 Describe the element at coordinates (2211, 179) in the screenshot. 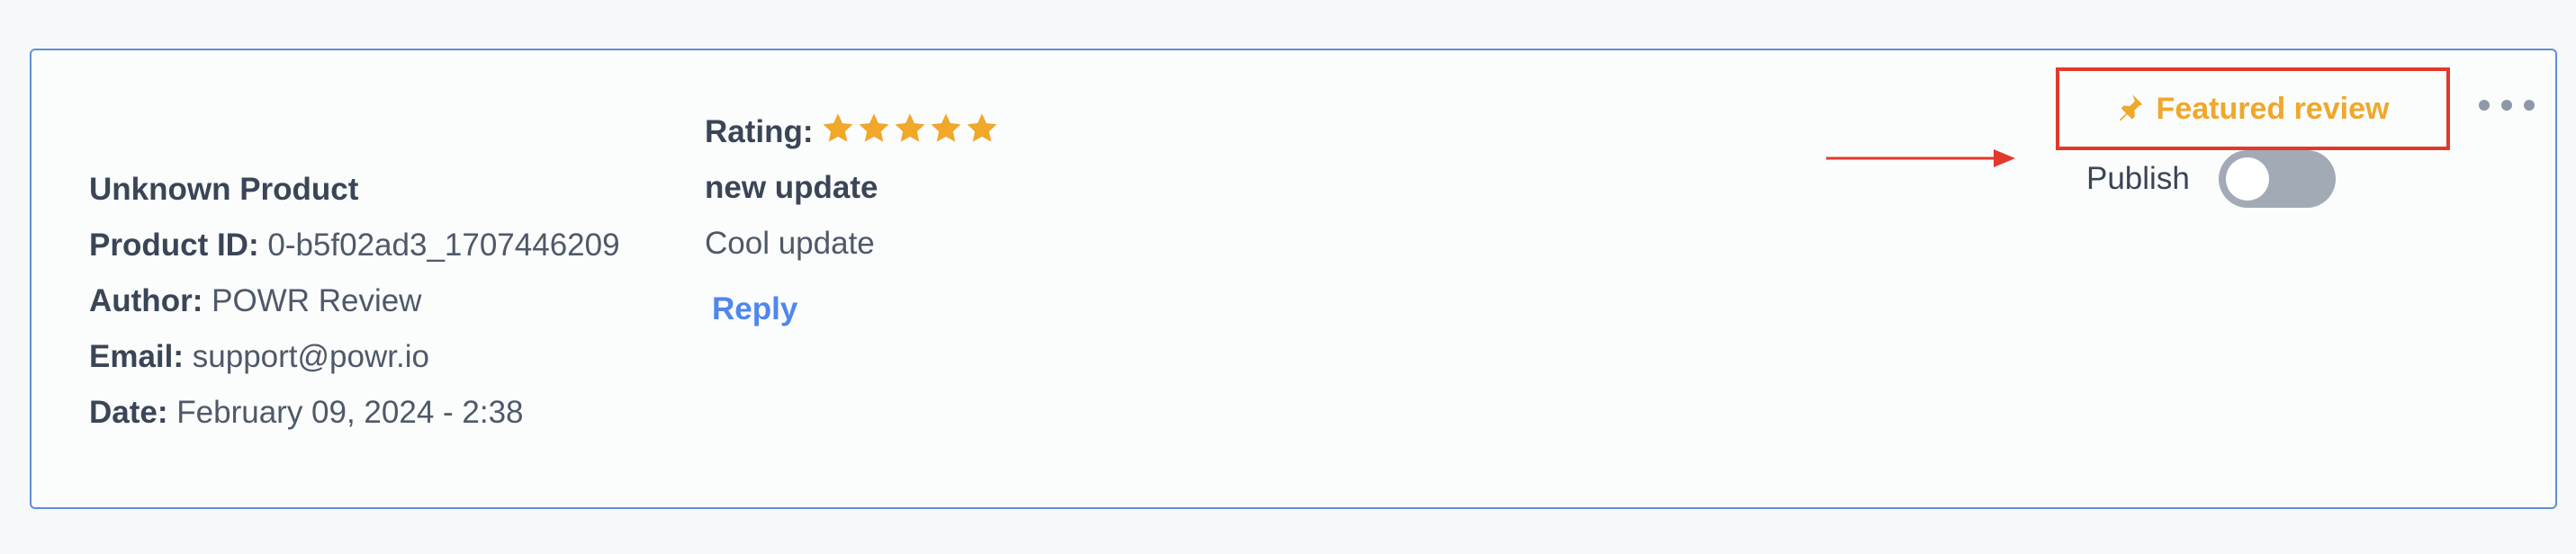

I see `publish-row: Publish` at that location.